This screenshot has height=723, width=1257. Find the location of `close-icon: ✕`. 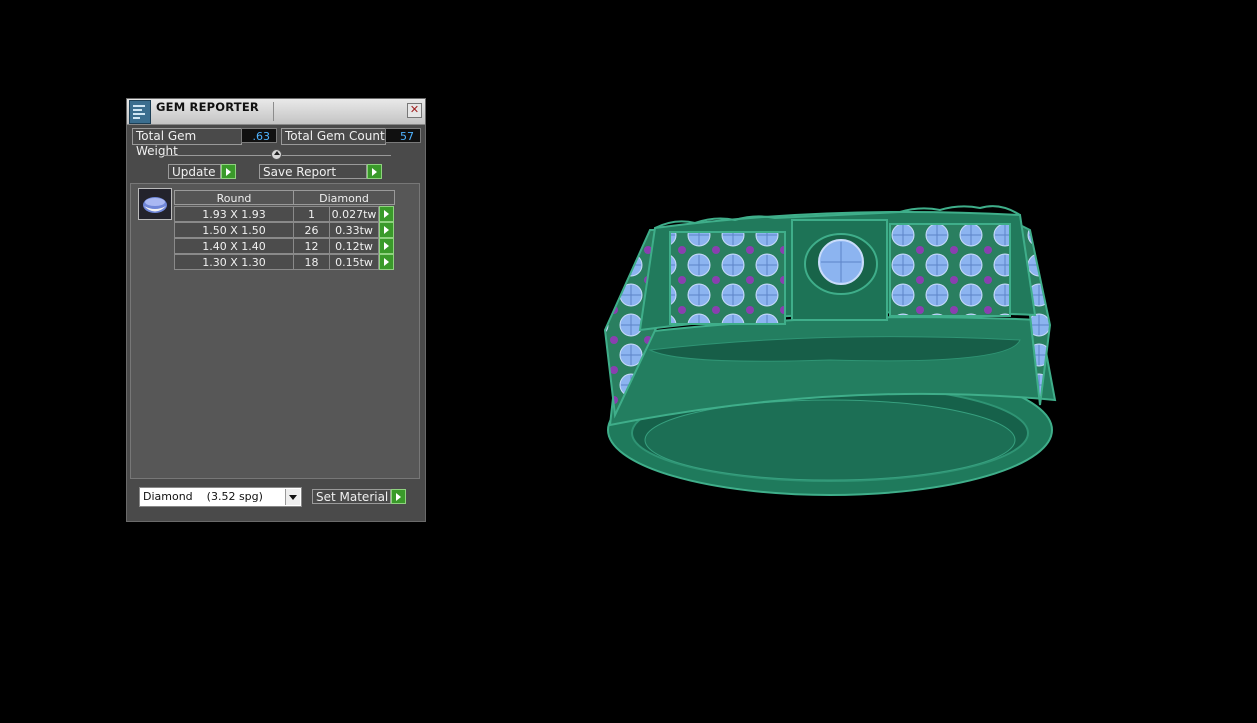

close-icon: ✕ is located at coordinates (414, 110).